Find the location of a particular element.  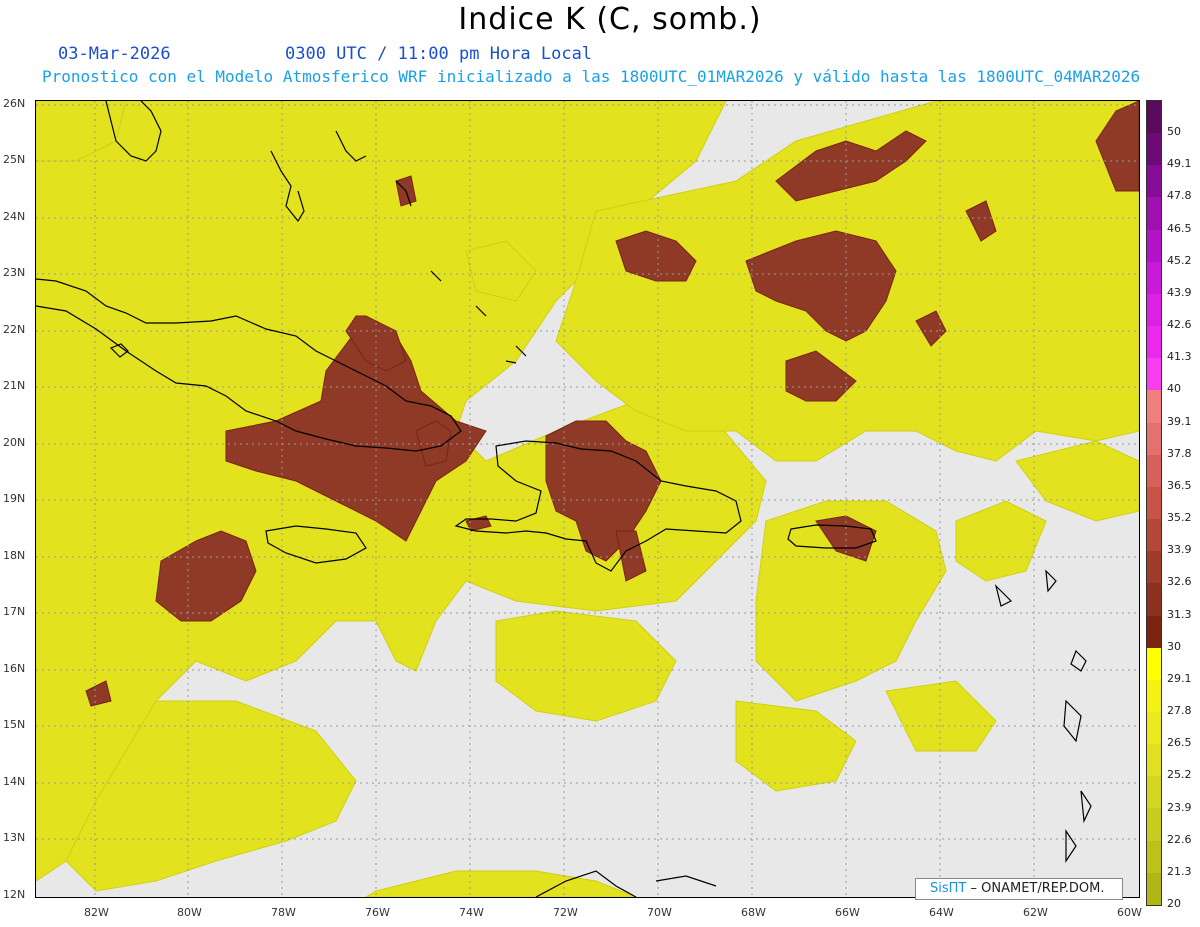

colorbar-label: 22.6 is located at coordinates (1179, 839).